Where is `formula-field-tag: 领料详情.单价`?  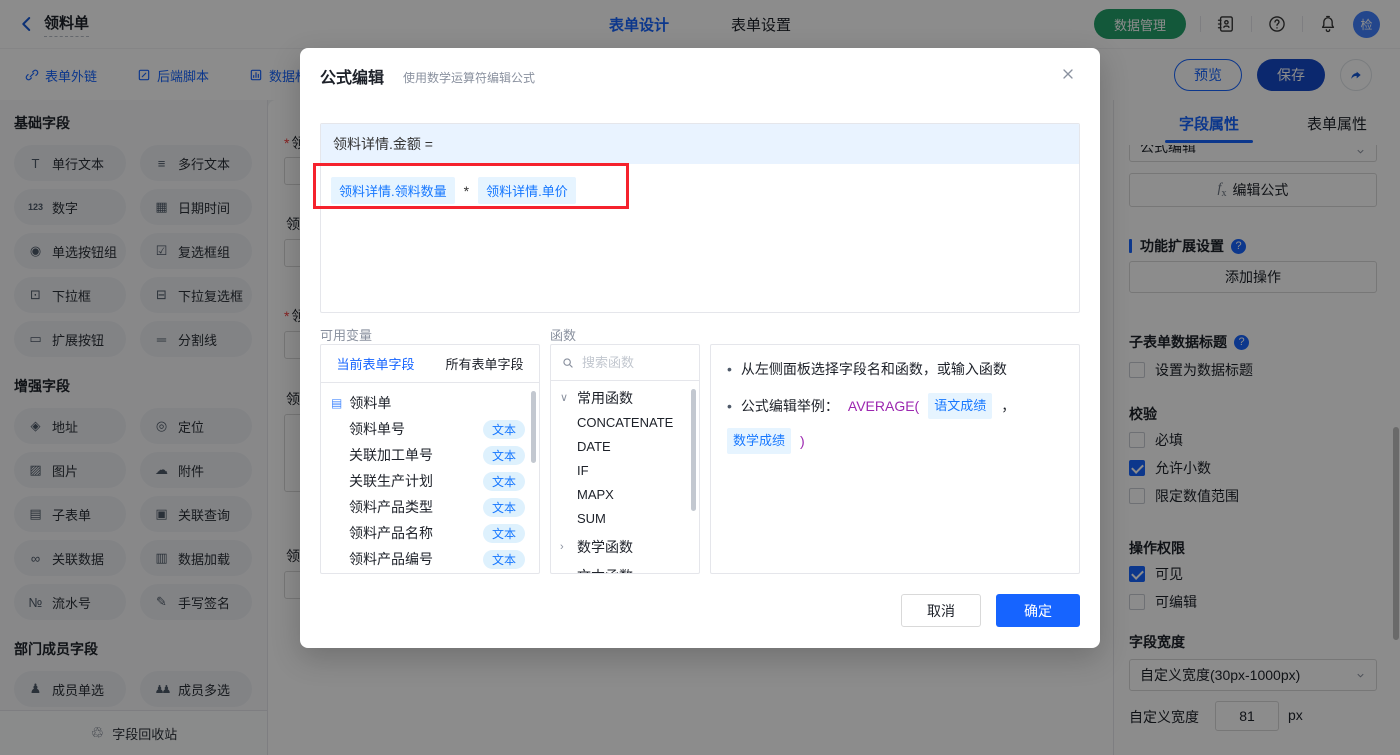 formula-field-tag: 领料详情.单价 is located at coordinates (527, 190).